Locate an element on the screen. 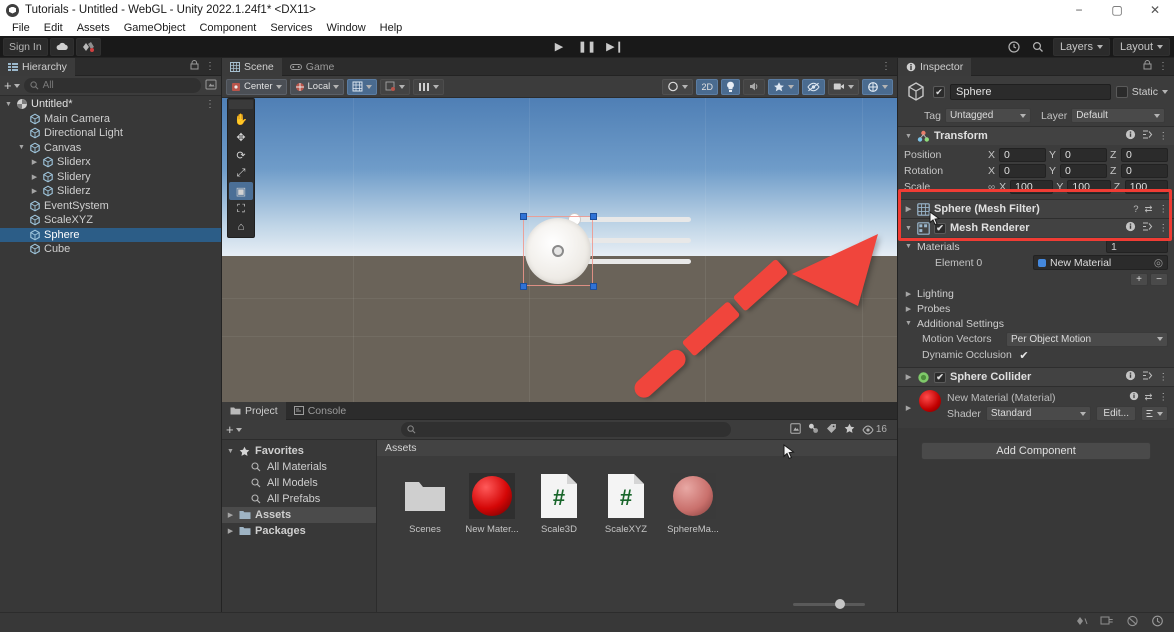 The width and height of the screenshot is (1174, 632). resize-handle-bl is located at coordinates (523, 286).